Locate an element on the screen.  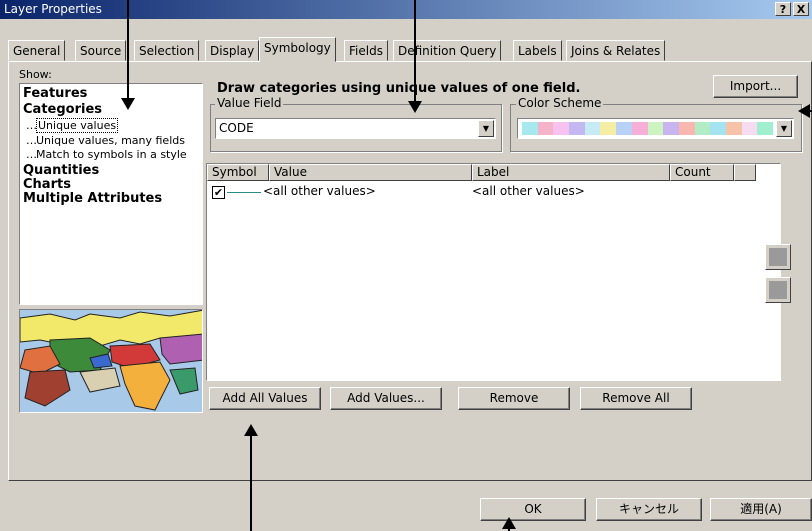
tab-general: General is located at coordinates (37, 50).